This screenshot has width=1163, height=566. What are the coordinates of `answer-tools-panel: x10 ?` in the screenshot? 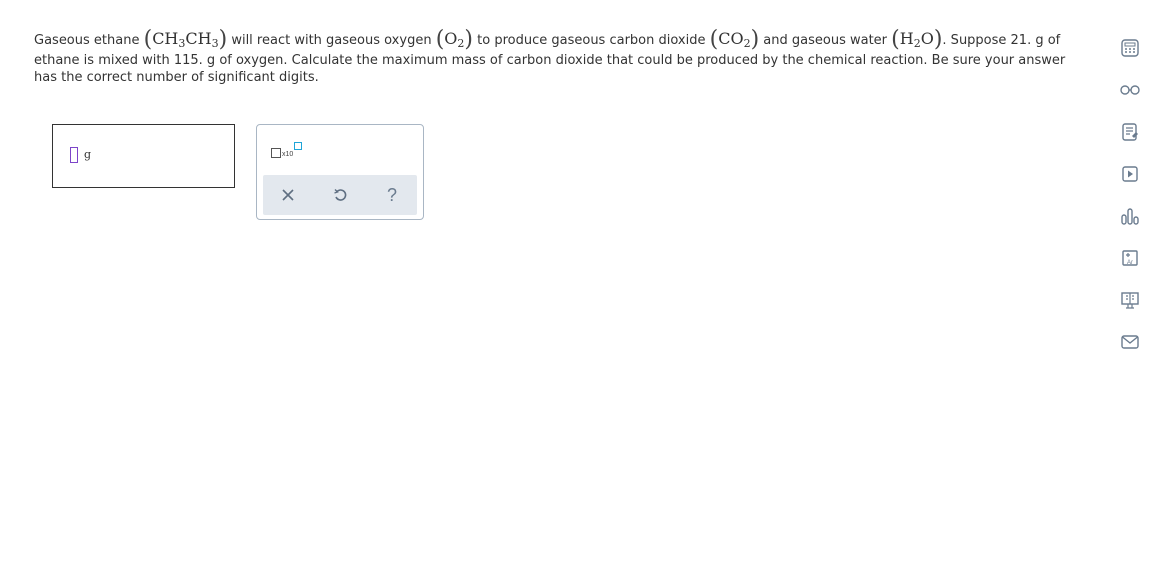 It's located at (340, 172).